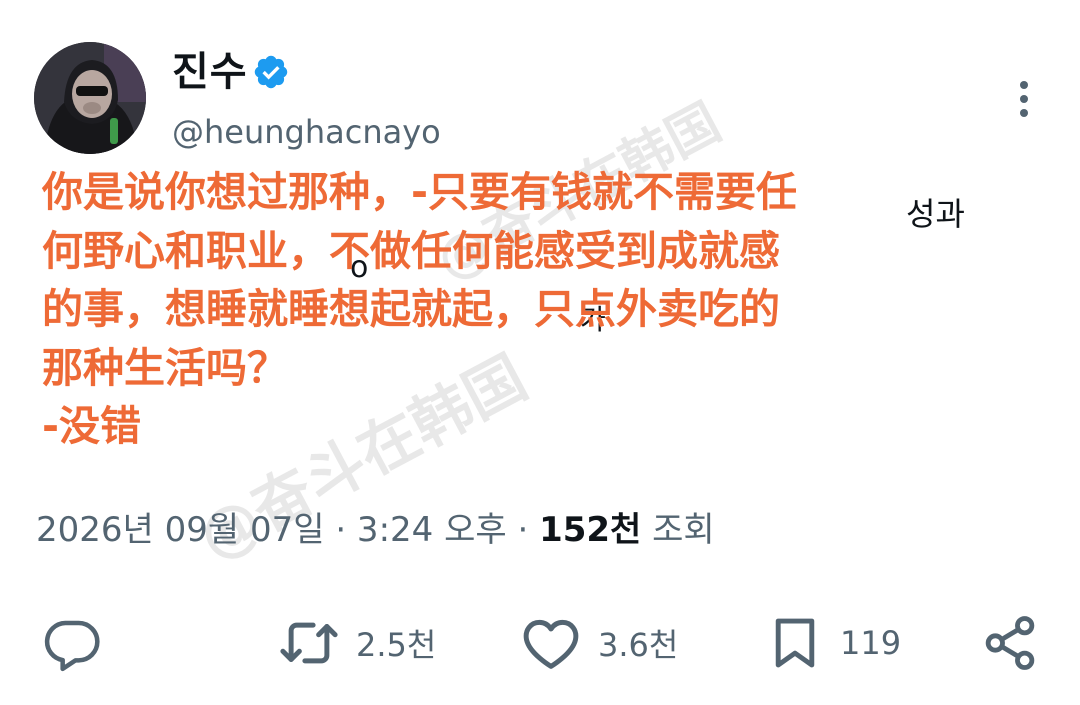 This screenshot has width=1080, height=705. Describe the element at coordinates (306, 132) in the screenshot. I see `author-handle: @heunghacnayo` at that location.